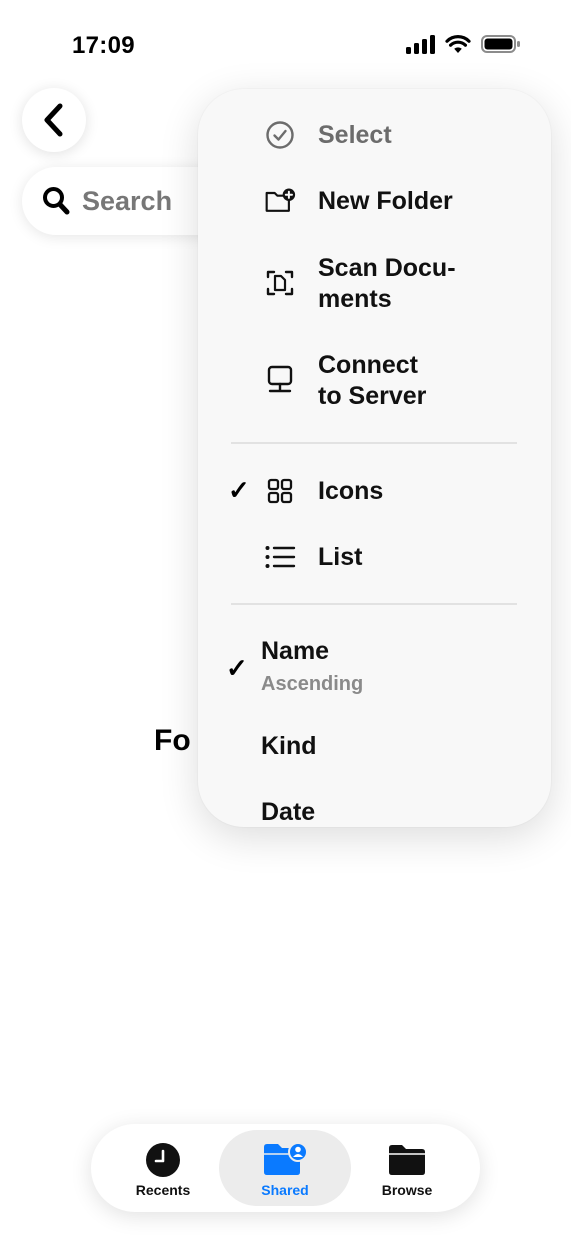 Image resolution: width=571 pixels, height=1242 pixels. Describe the element at coordinates (280, 135) in the screenshot. I see `checkmark-circle-icon` at that location.